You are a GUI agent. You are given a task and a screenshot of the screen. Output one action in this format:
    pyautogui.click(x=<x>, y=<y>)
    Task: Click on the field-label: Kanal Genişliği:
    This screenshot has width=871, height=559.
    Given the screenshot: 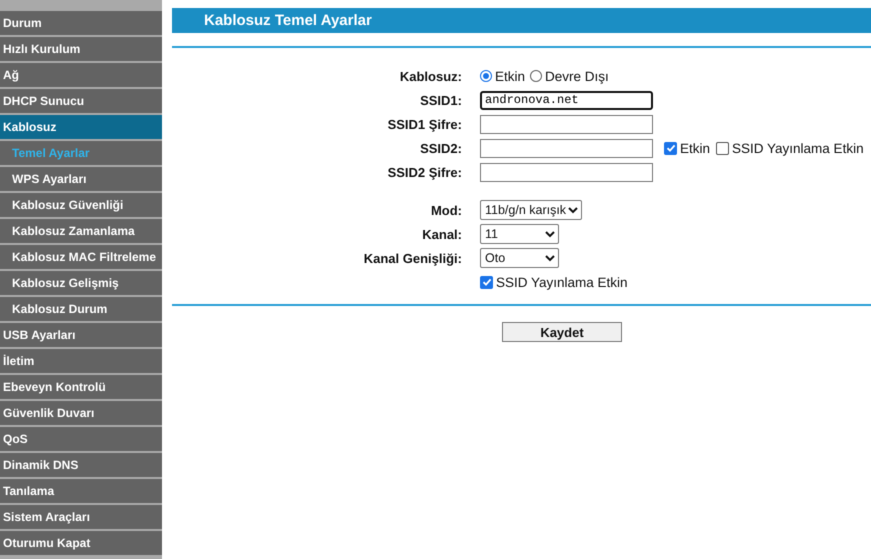 What is the action you would take?
    pyautogui.click(x=413, y=258)
    